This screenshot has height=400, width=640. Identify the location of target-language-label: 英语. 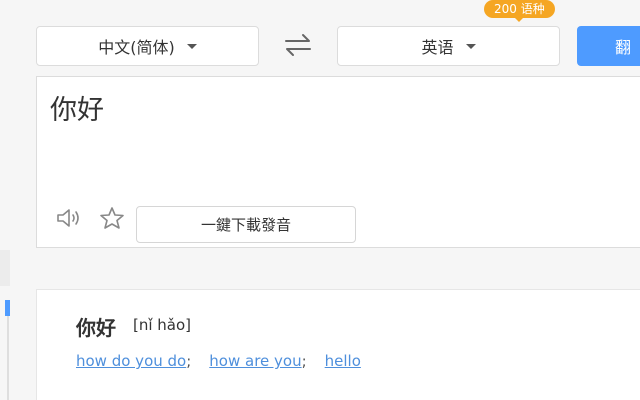
(437, 47).